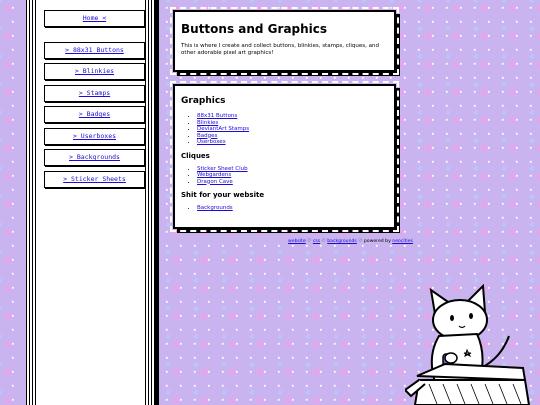 Image resolution: width=540 pixels, height=405 pixels. I want to click on link-webgardens: Webgardens, so click(214, 175).